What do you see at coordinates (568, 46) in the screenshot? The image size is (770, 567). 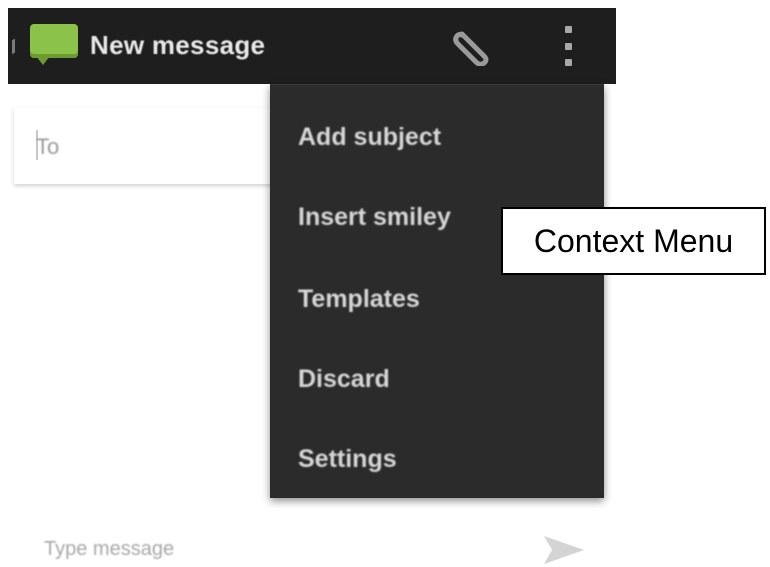 I see `more-vertical-icon` at bounding box center [568, 46].